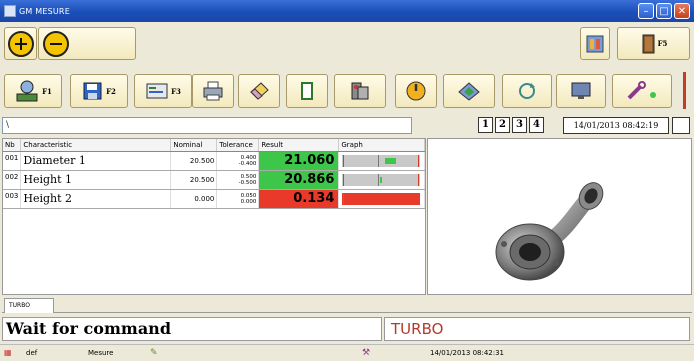  Describe the element at coordinates (299, 161) in the screenshot. I see `row-result: 21.060` at that location.